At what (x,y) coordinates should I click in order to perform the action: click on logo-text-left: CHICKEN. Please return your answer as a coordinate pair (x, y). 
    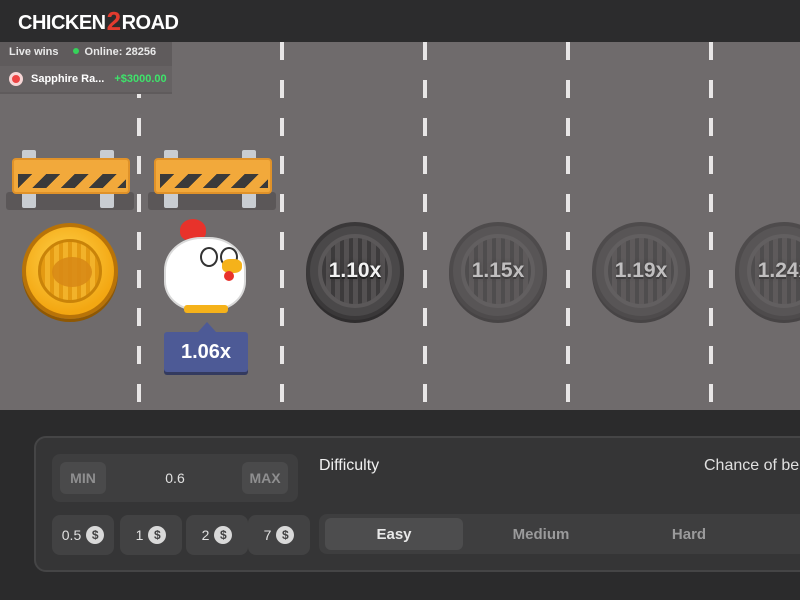
    Looking at the image, I should click on (62, 23).